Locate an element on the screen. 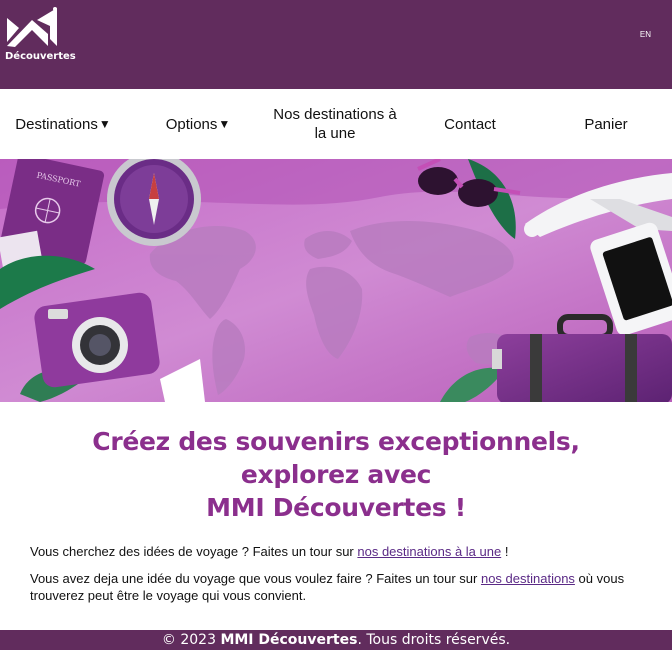 This screenshot has width=672, height=650. nav-item-options: Options ▼ is located at coordinates (198, 124).